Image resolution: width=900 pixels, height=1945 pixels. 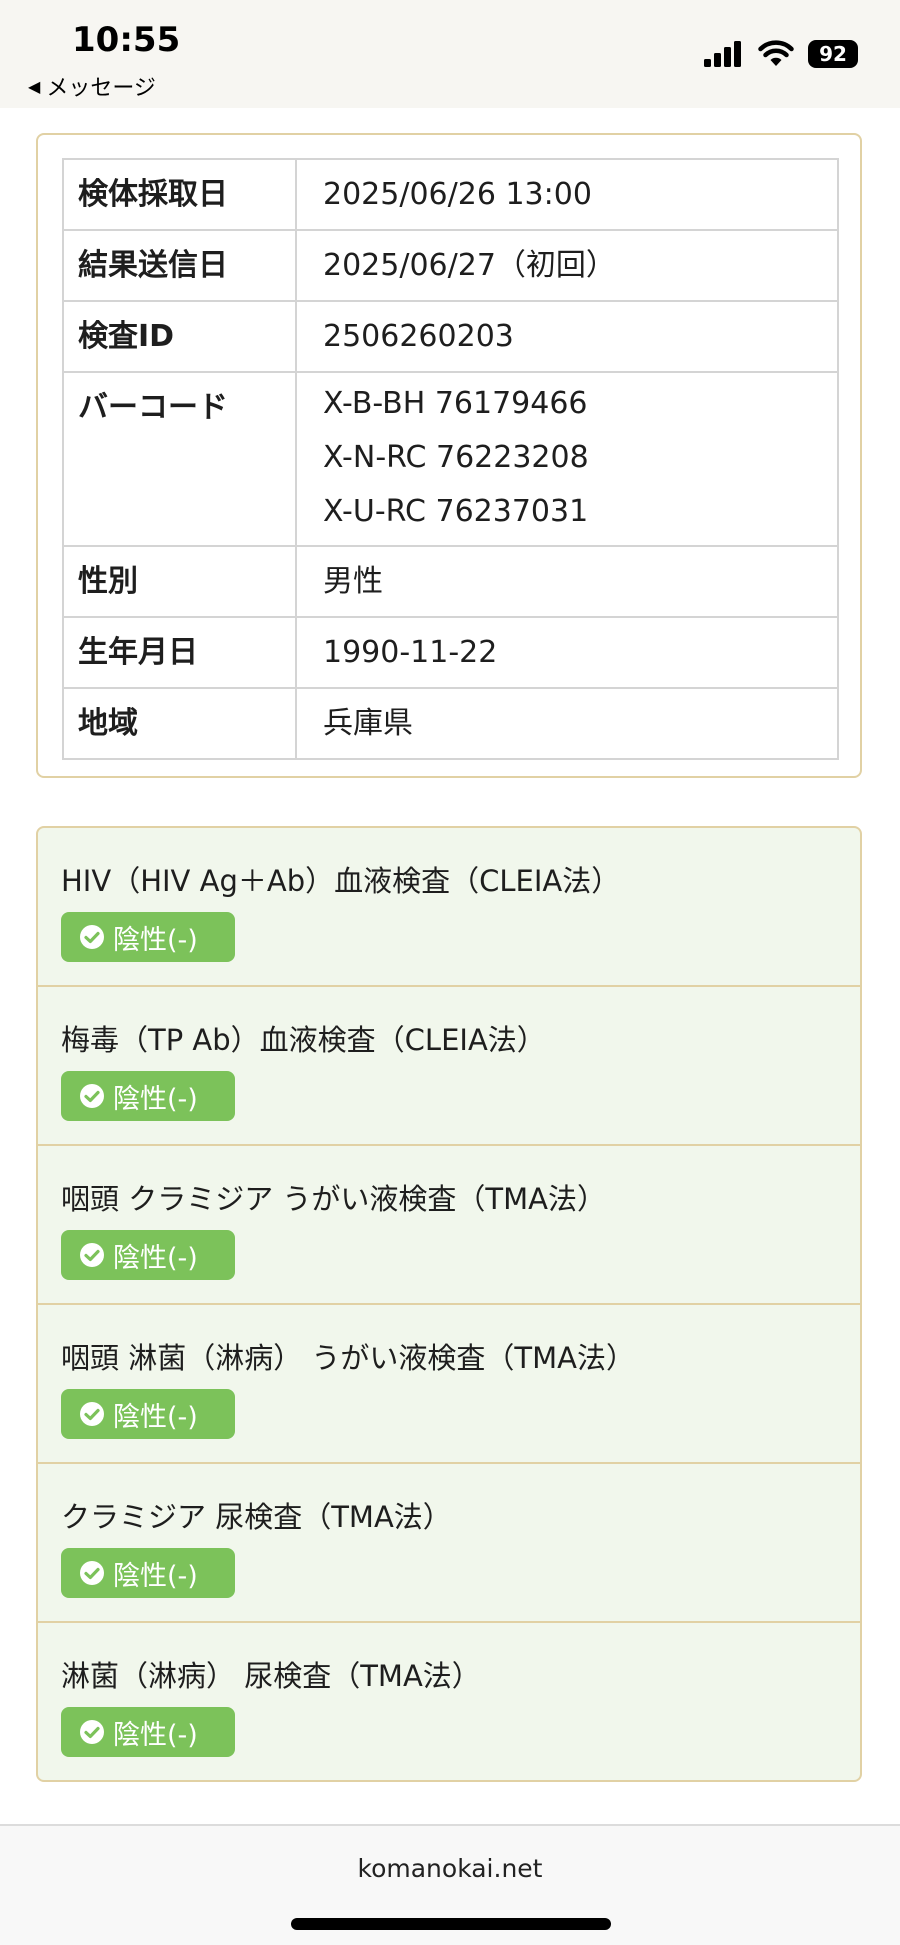 I want to click on result-name: 淋菌（淋病） 尿検査（TMA法）, so click(x=271, y=1676).